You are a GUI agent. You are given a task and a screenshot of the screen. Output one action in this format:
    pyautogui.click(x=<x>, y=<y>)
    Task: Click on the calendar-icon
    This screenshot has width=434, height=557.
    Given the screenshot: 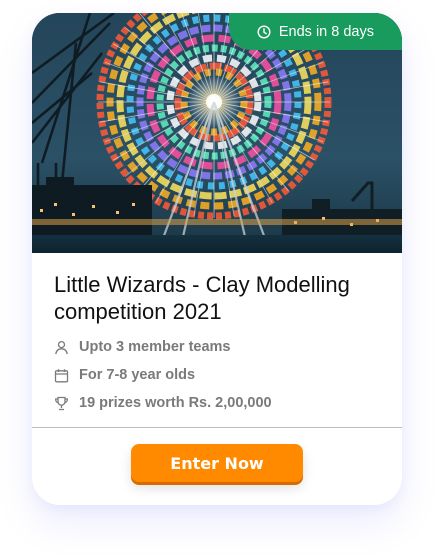 What is the action you would take?
    pyautogui.click(x=61, y=375)
    